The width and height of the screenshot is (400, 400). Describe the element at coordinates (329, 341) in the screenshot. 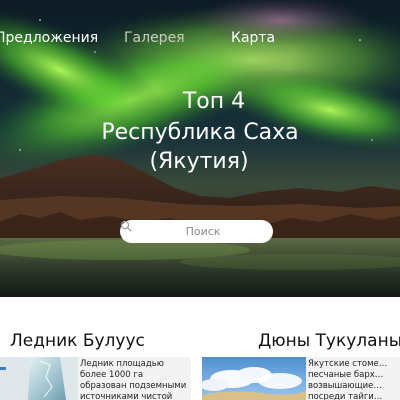

I see `card-title-tukulany: Дюны Тукуланы` at that location.